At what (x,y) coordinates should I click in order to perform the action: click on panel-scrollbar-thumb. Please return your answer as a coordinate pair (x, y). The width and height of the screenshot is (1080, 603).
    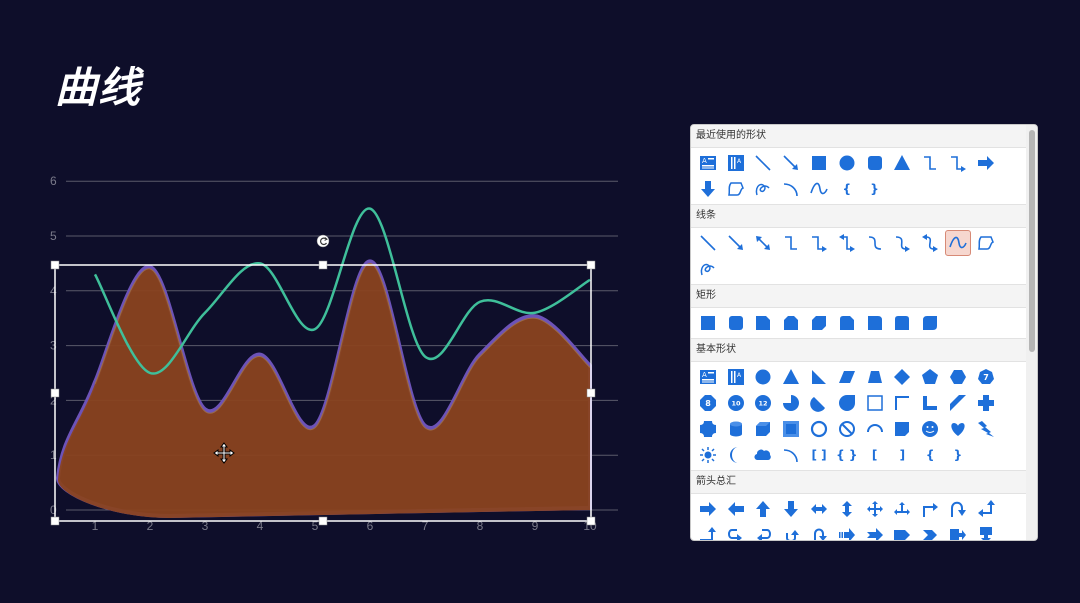
    Looking at the image, I should click on (1032, 241).